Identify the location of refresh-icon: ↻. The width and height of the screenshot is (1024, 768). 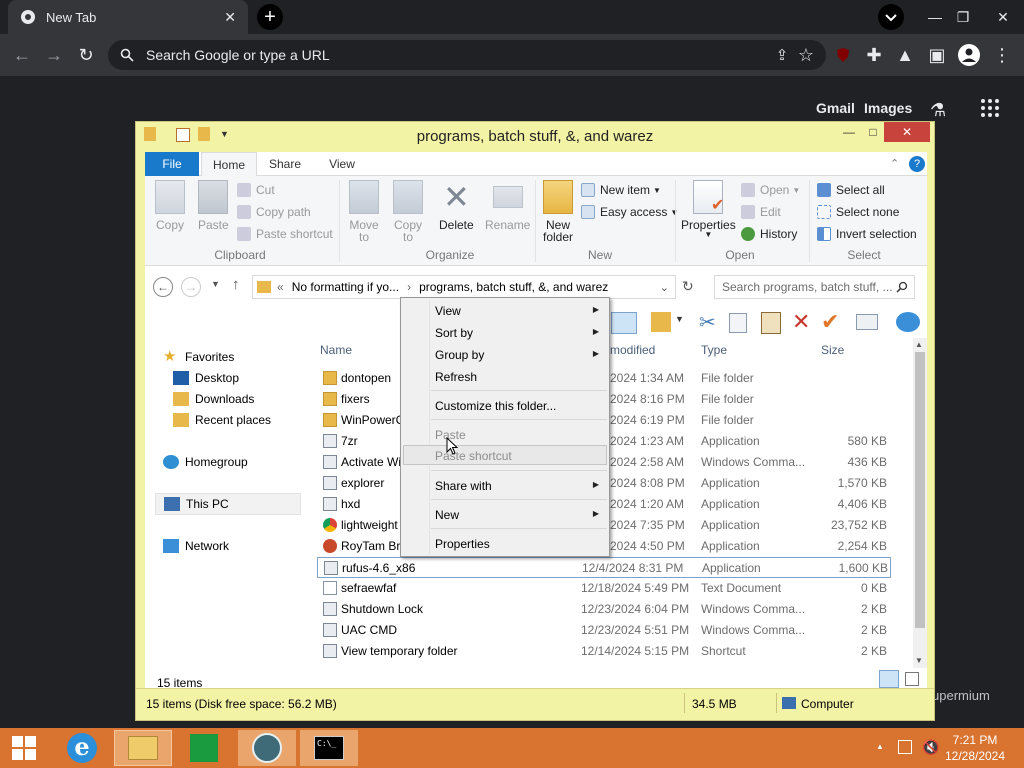
(688, 286).